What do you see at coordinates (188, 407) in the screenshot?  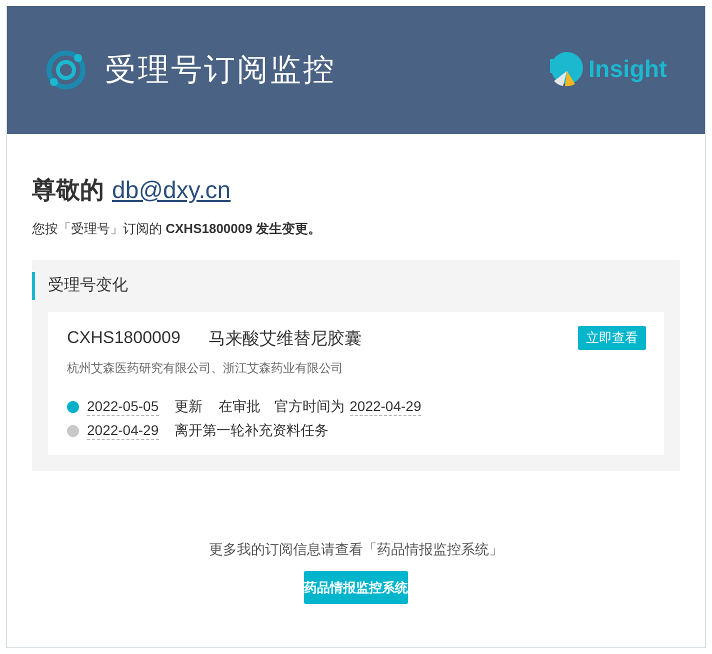 I see `event-text: 更新` at bounding box center [188, 407].